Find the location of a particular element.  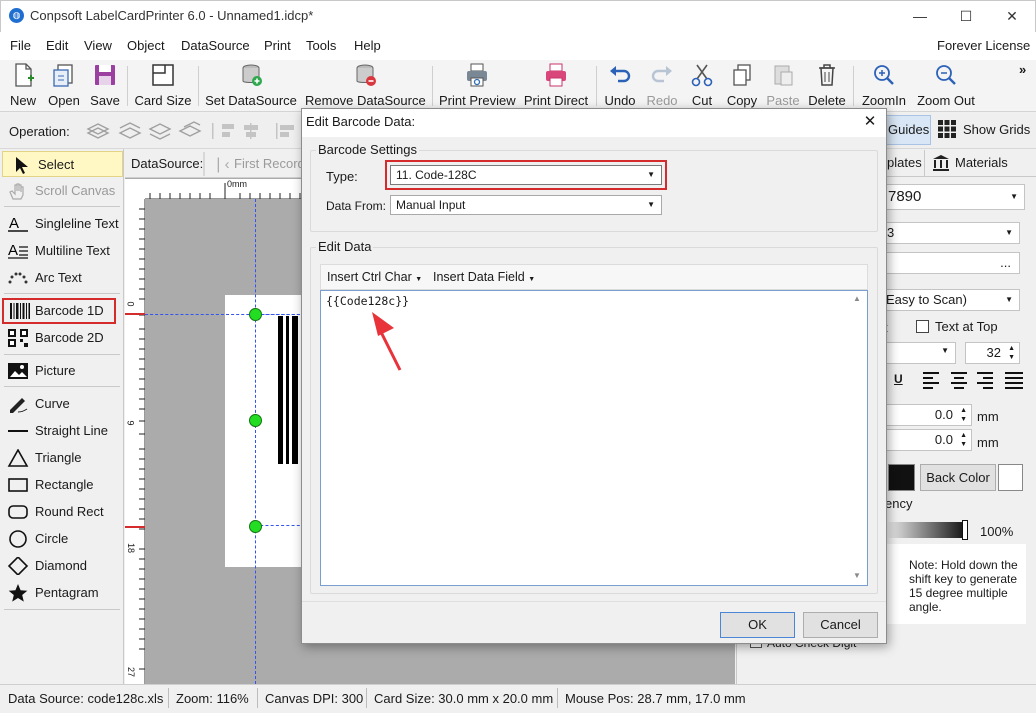

trash-icon is located at coordinates (827, 75).